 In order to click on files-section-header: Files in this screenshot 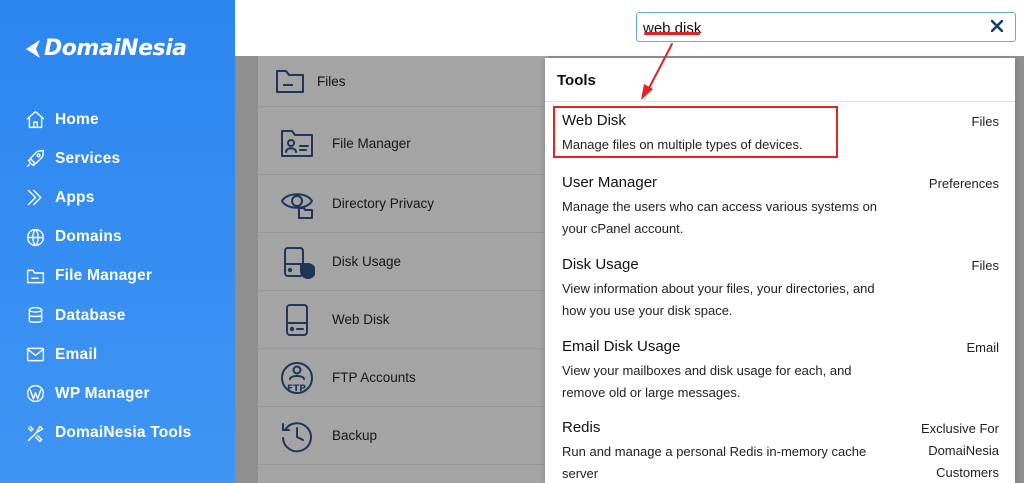, I will do `click(403, 81)`.